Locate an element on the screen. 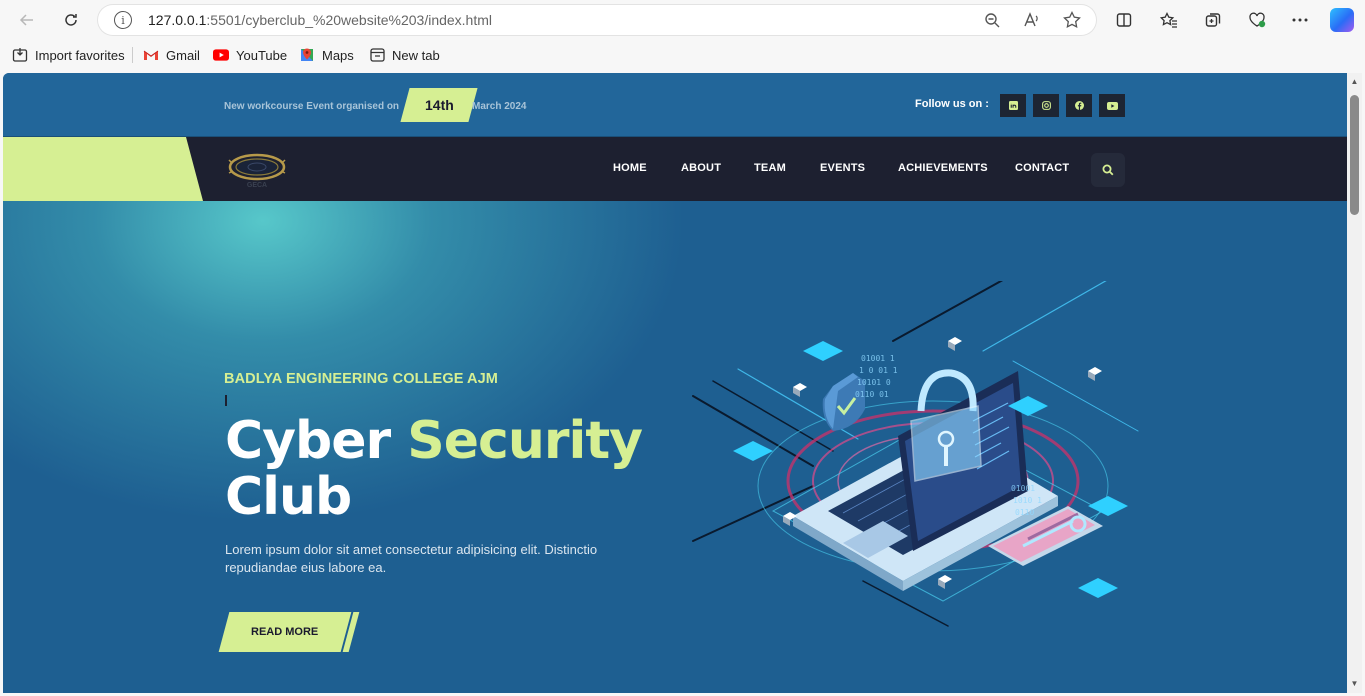 The image size is (1365, 696). vertical-scrollbar: ▲ ▼ is located at coordinates (1354, 383).